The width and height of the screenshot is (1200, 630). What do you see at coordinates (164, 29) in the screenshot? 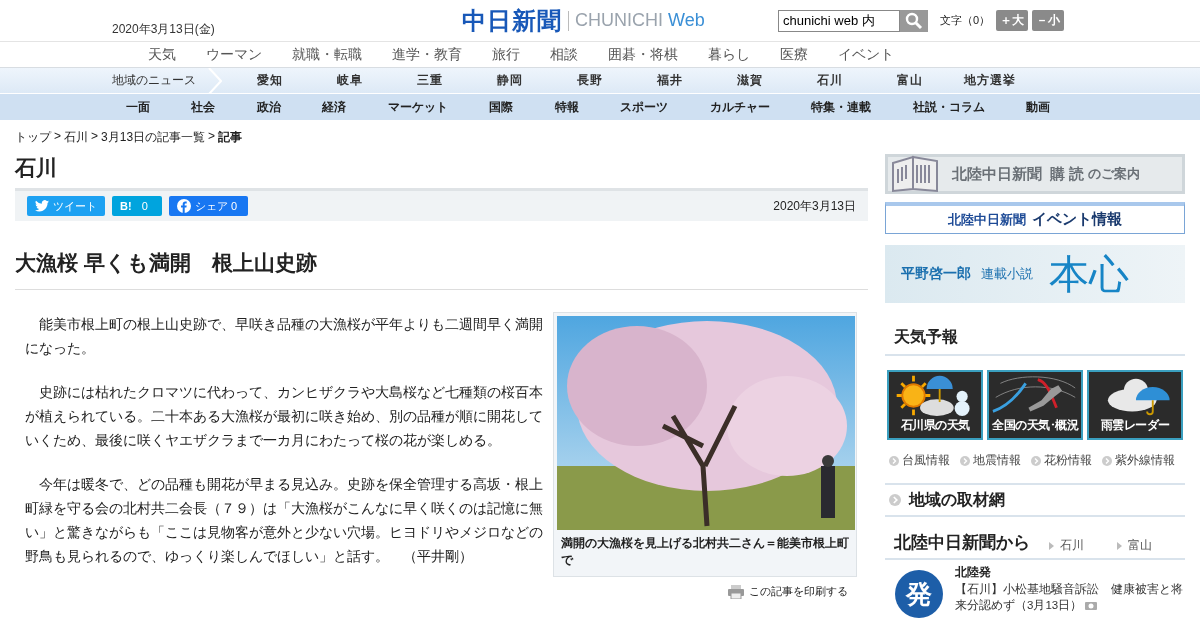
I see `header-date: 2020年3月13日(金)` at bounding box center [164, 29].